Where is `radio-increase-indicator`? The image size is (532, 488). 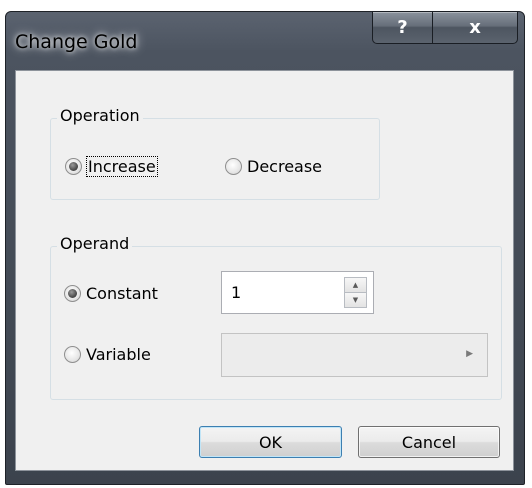
radio-increase-indicator is located at coordinates (73, 166).